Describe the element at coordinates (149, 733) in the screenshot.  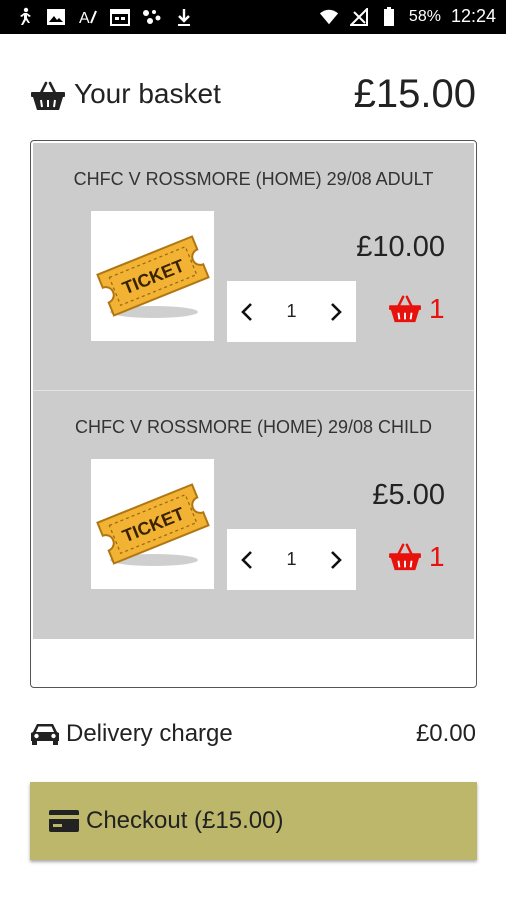
I see `delivery-label: Delivery charge` at that location.